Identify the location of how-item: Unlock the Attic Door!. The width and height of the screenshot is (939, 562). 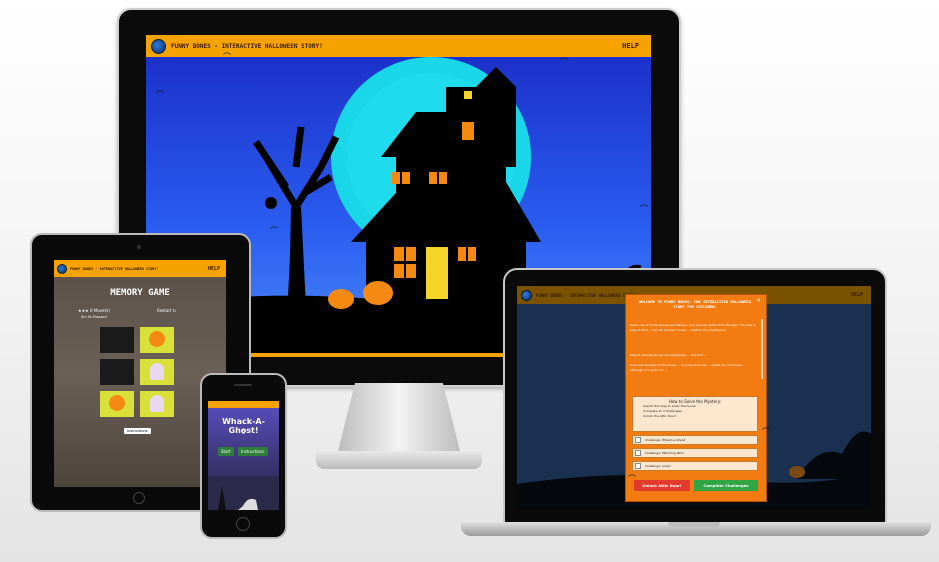
(660, 416).